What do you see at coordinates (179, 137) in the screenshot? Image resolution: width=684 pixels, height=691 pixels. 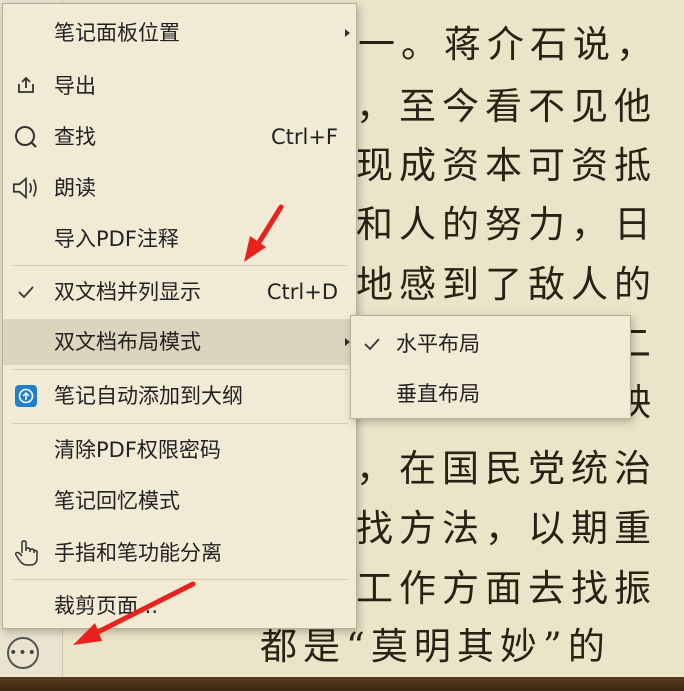 I see `menu-item-find: 查找 Ctrl+F` at bounding box center [179, 137].